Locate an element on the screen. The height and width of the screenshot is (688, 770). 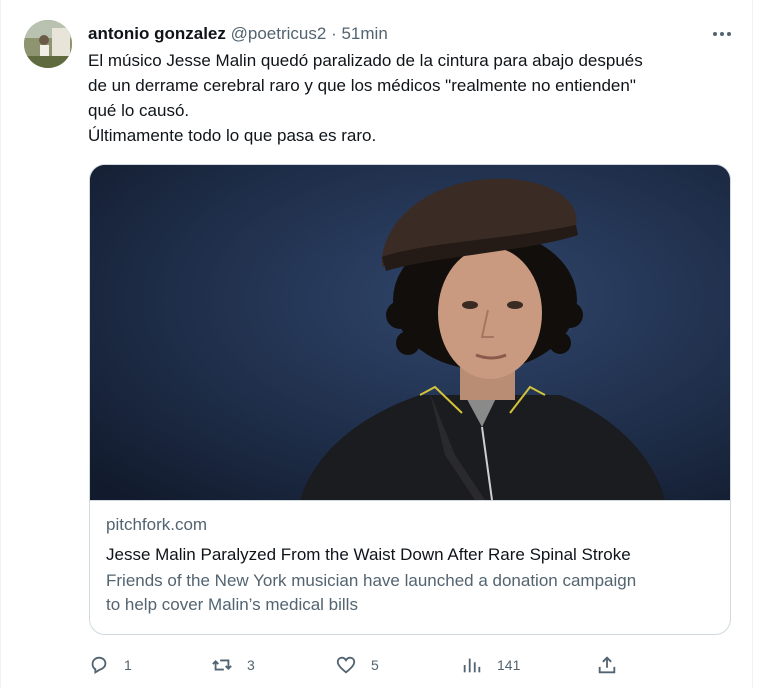
timeline-border-left is located at coordinates (0, 344).